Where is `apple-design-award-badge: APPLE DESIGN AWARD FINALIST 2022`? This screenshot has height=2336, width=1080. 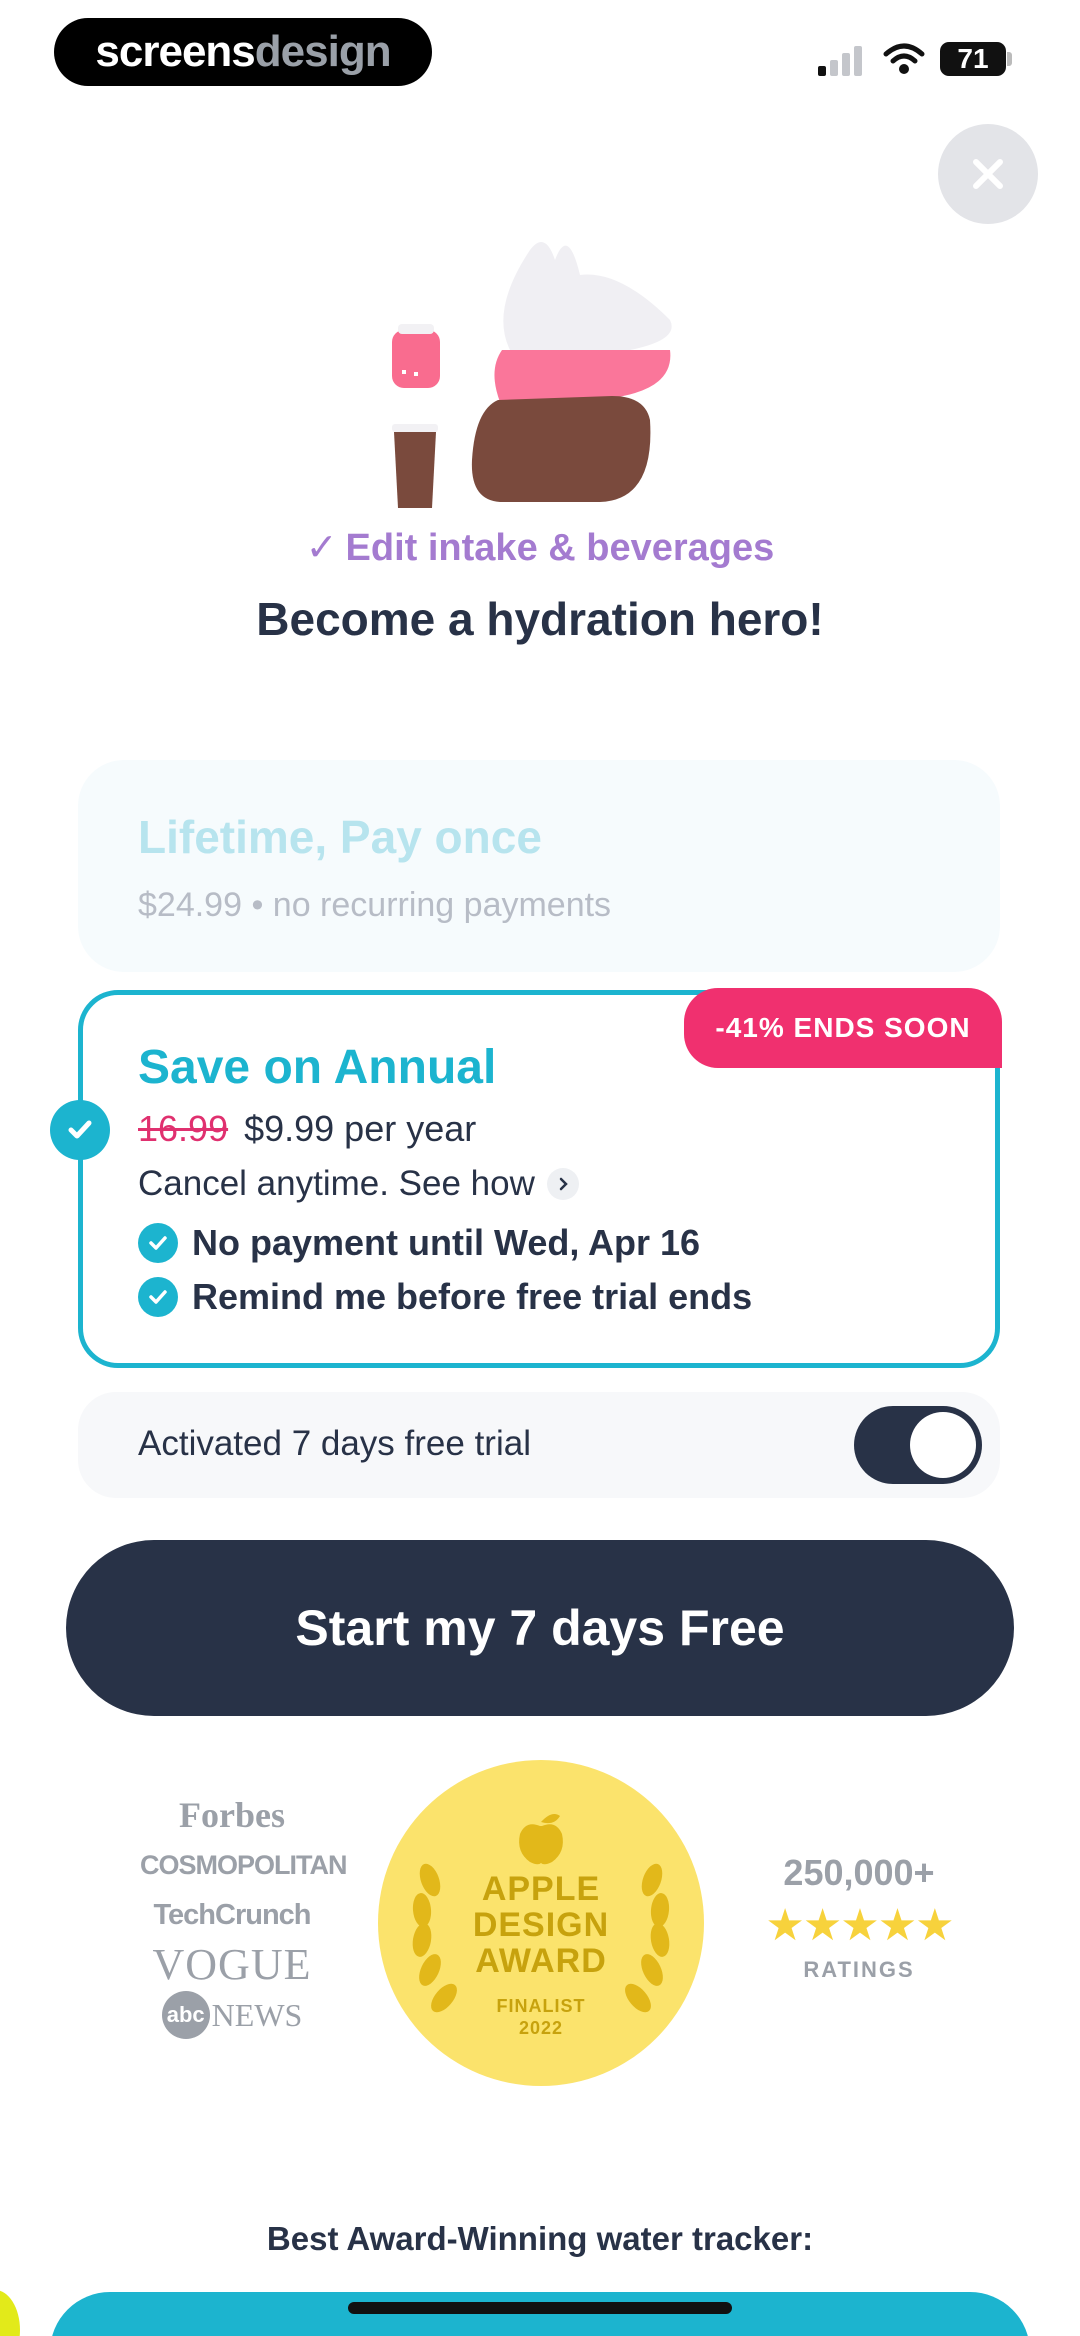
apple-design-award-badge: APPLE DESIGN AWARD FINALIST 2022 is located at coordinates (541, 1923).